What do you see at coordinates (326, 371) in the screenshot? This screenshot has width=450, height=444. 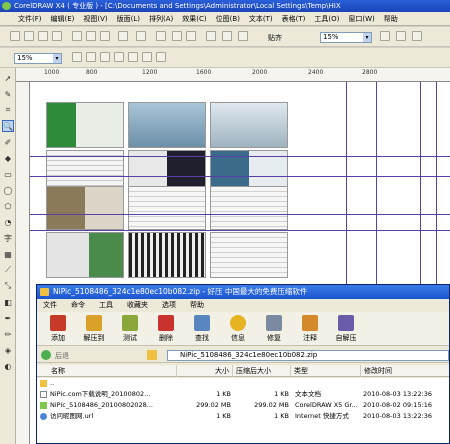 I see `column-type: 类型` at bounding box center [326, 371].